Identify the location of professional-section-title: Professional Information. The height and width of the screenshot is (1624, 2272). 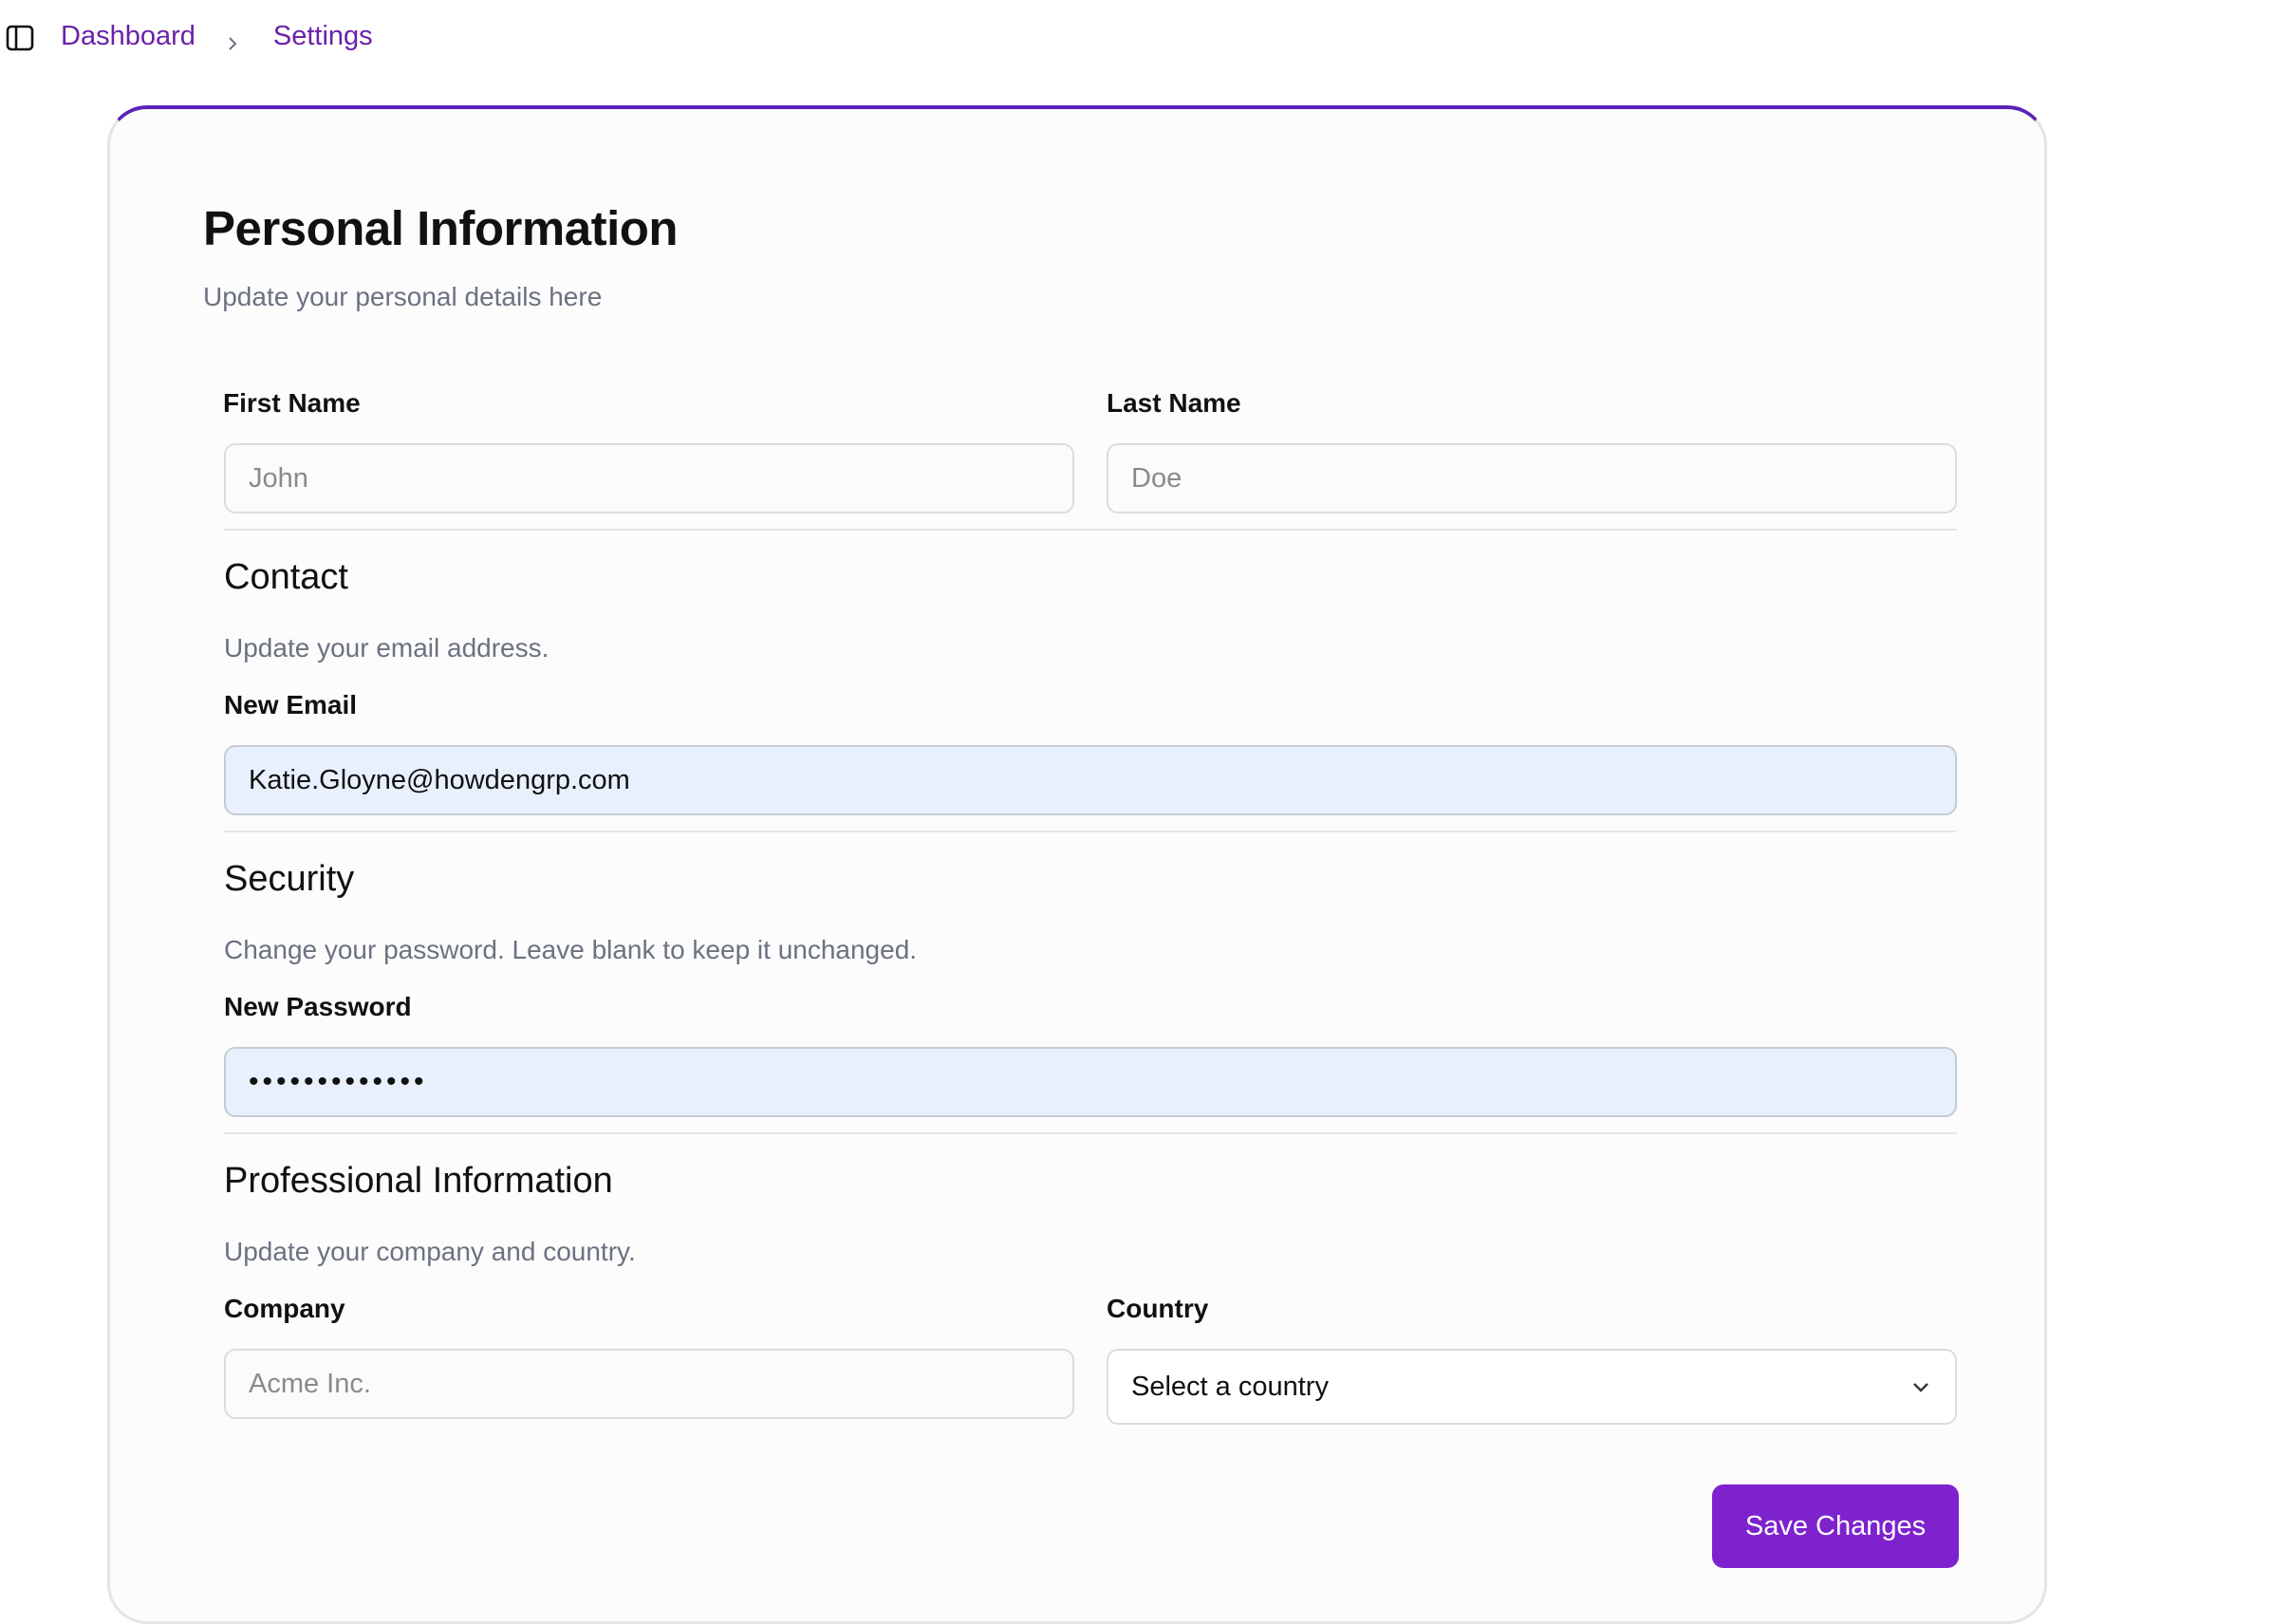
(418, 1181).